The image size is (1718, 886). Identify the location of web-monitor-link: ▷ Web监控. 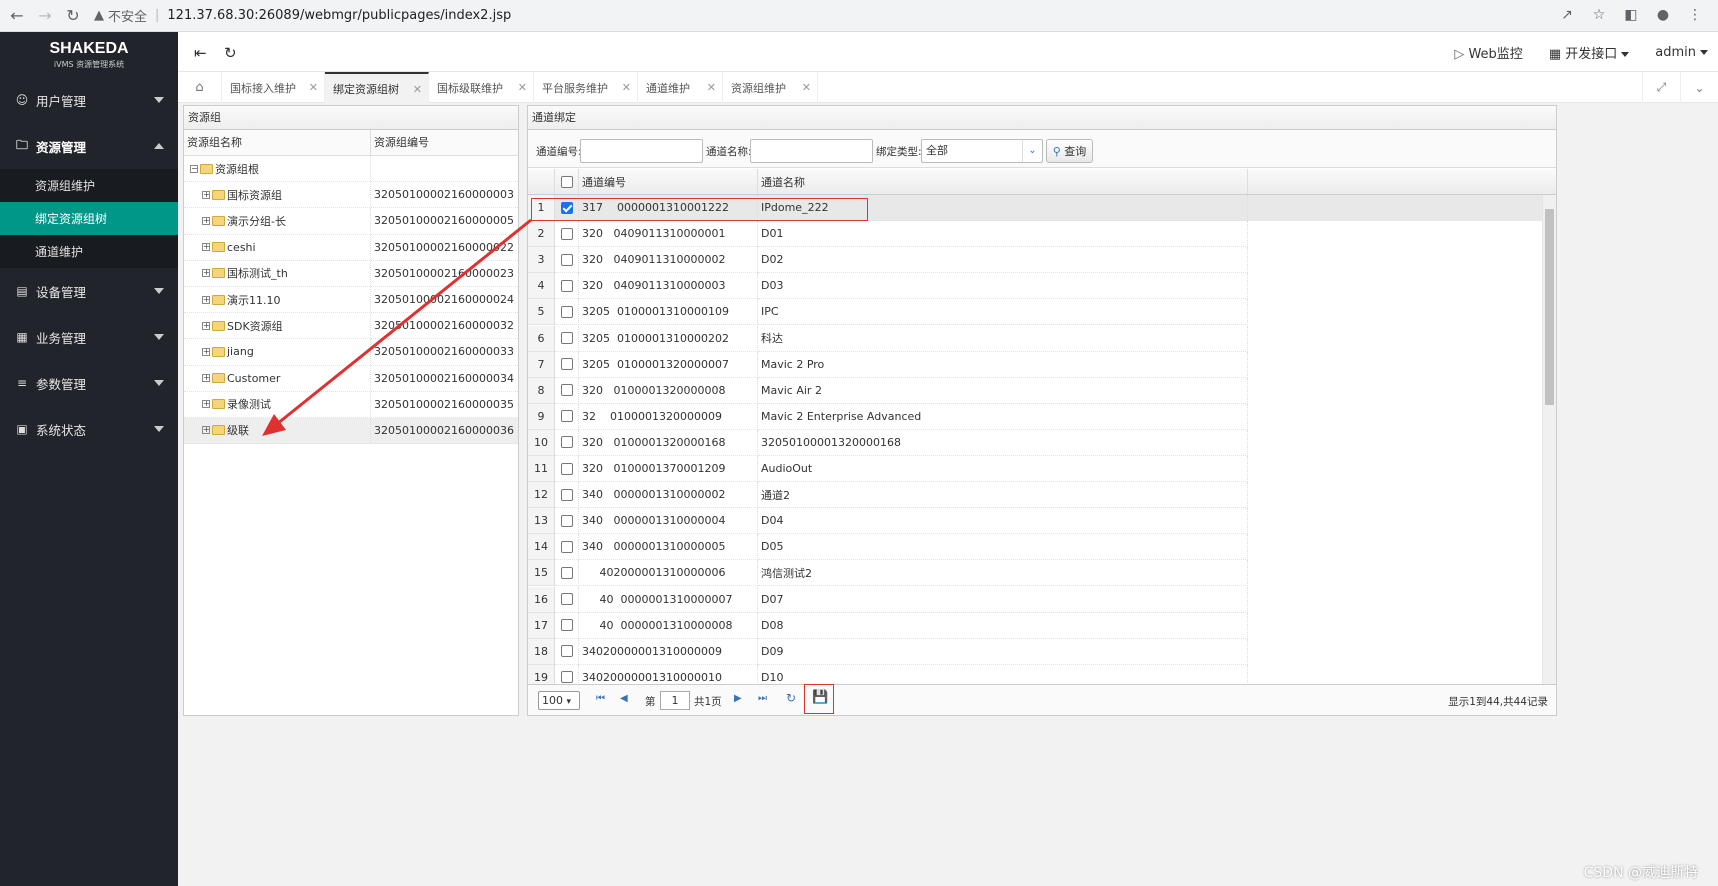
(1488, 52).